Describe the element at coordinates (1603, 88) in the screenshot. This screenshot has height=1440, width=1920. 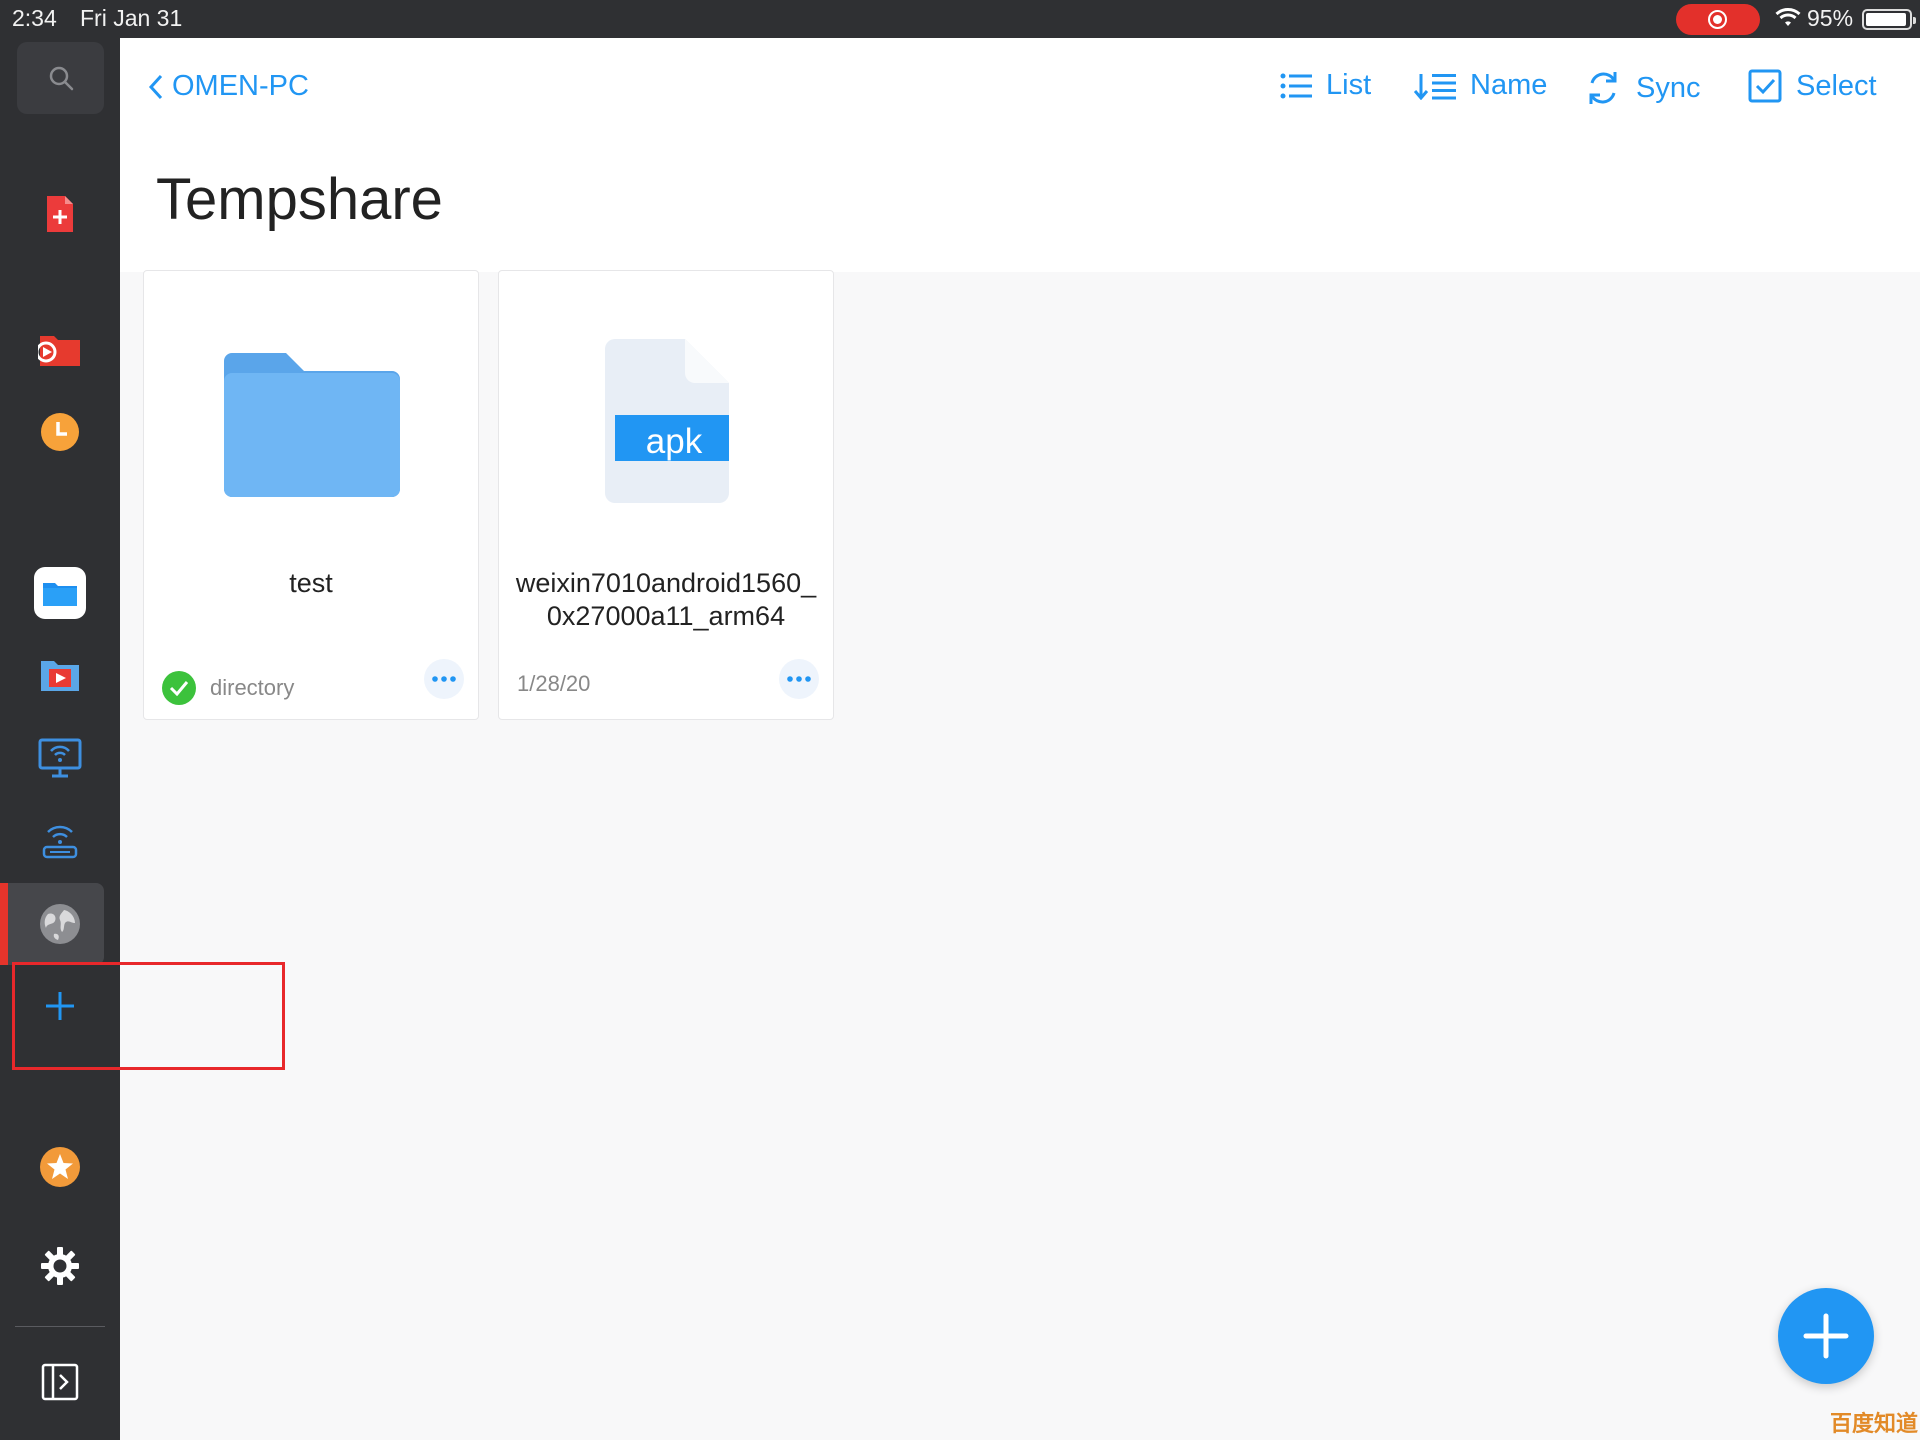
I see `sync-icon` at that location.